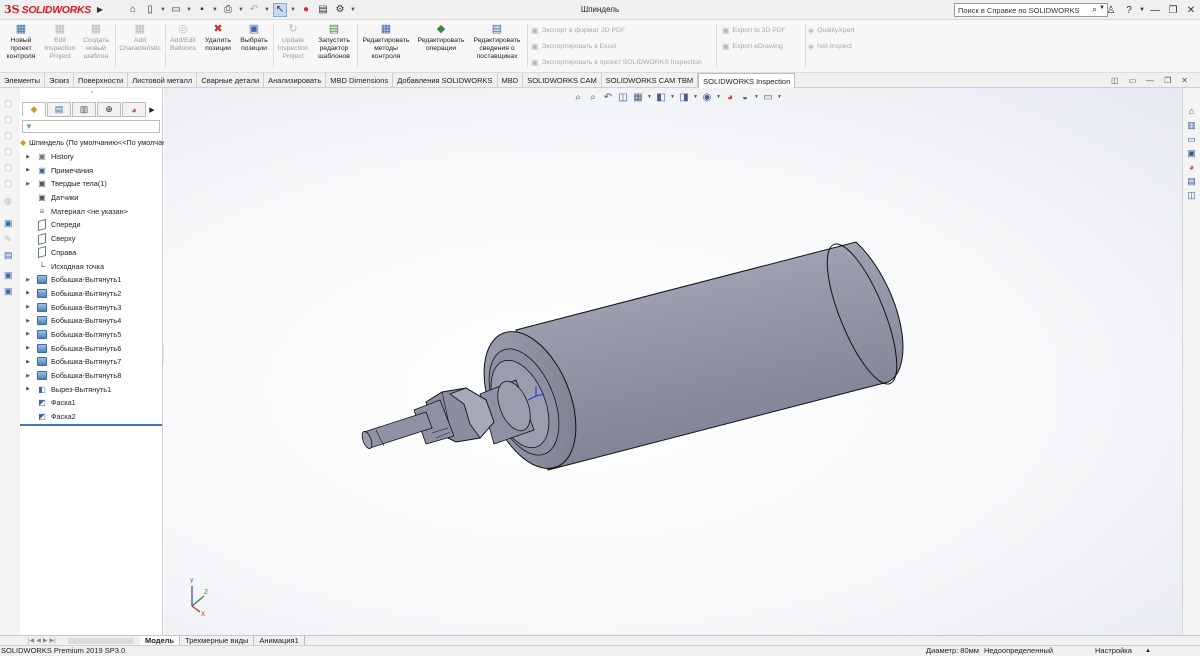  Describe the element at coordinates (101, 80) in the screenshot. I see `tab-surfaces: Поверхности` at that location.